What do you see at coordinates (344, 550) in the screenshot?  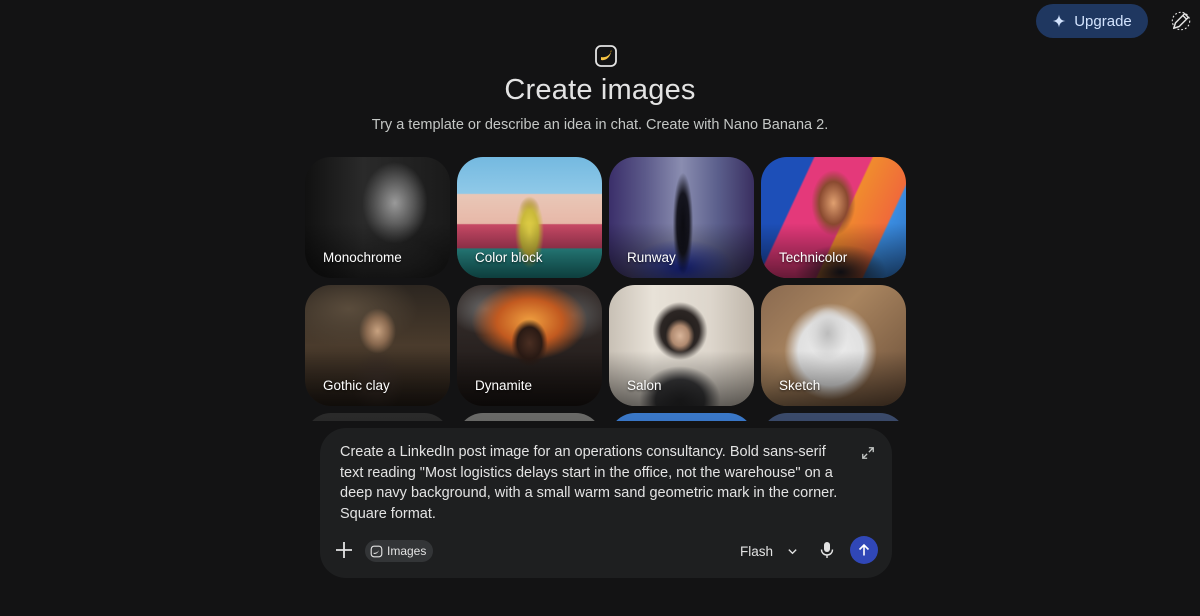 I see `plus-icon` at bounding box center [344, 550].